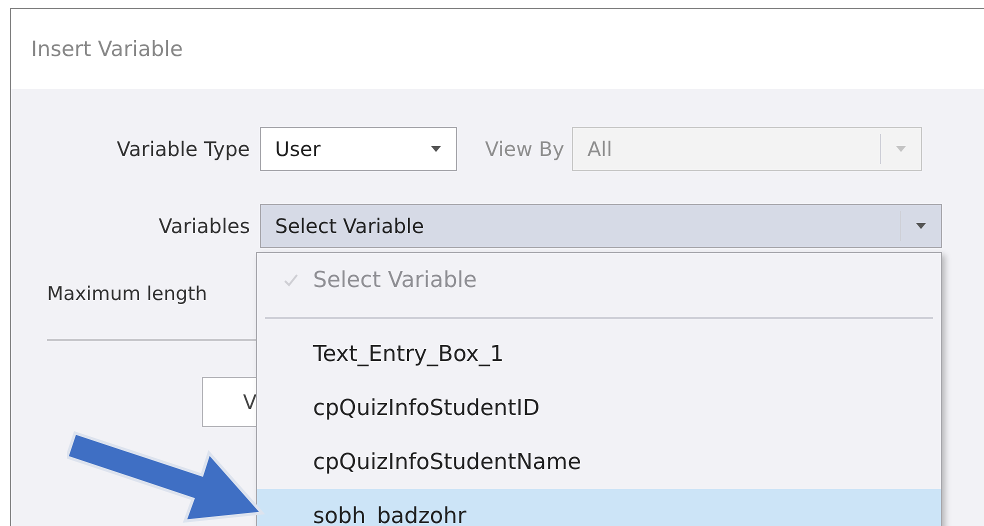 The image size is (984, 526). Describe the element at coordinates (183, 149) in the screenshot. I see `variable-type-label: Variable Type` at that location.